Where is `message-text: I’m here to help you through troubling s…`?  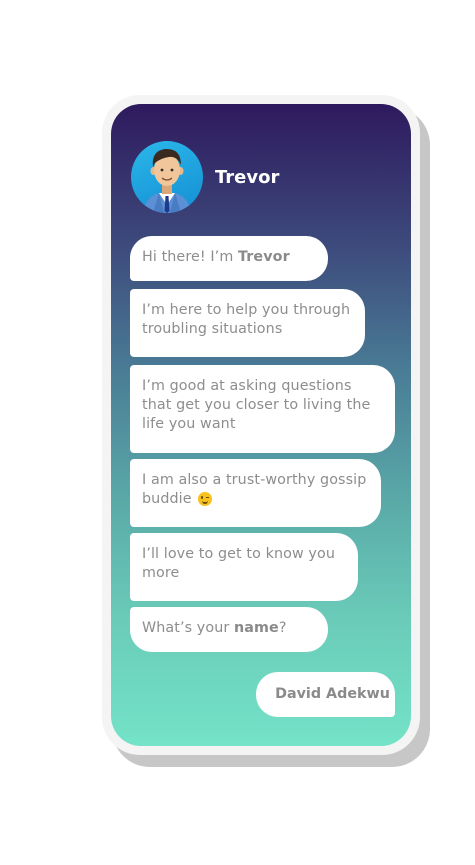 message-text: I’m here to help you through troubling s… is located at coordinates (246, 319).